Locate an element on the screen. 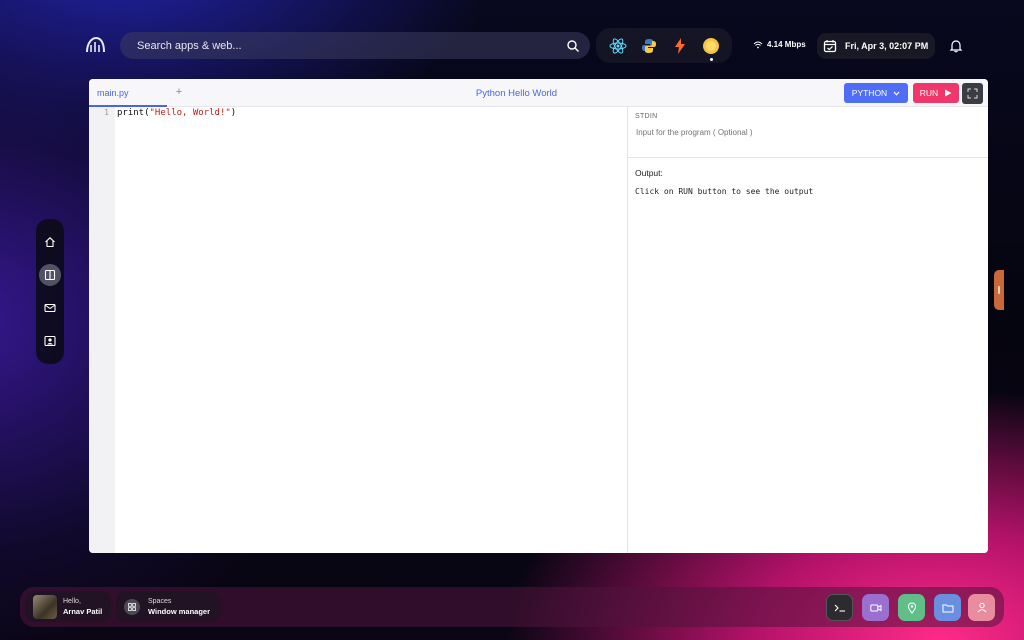  spaces-sub: Window manager is located at coordinates (179, 611).